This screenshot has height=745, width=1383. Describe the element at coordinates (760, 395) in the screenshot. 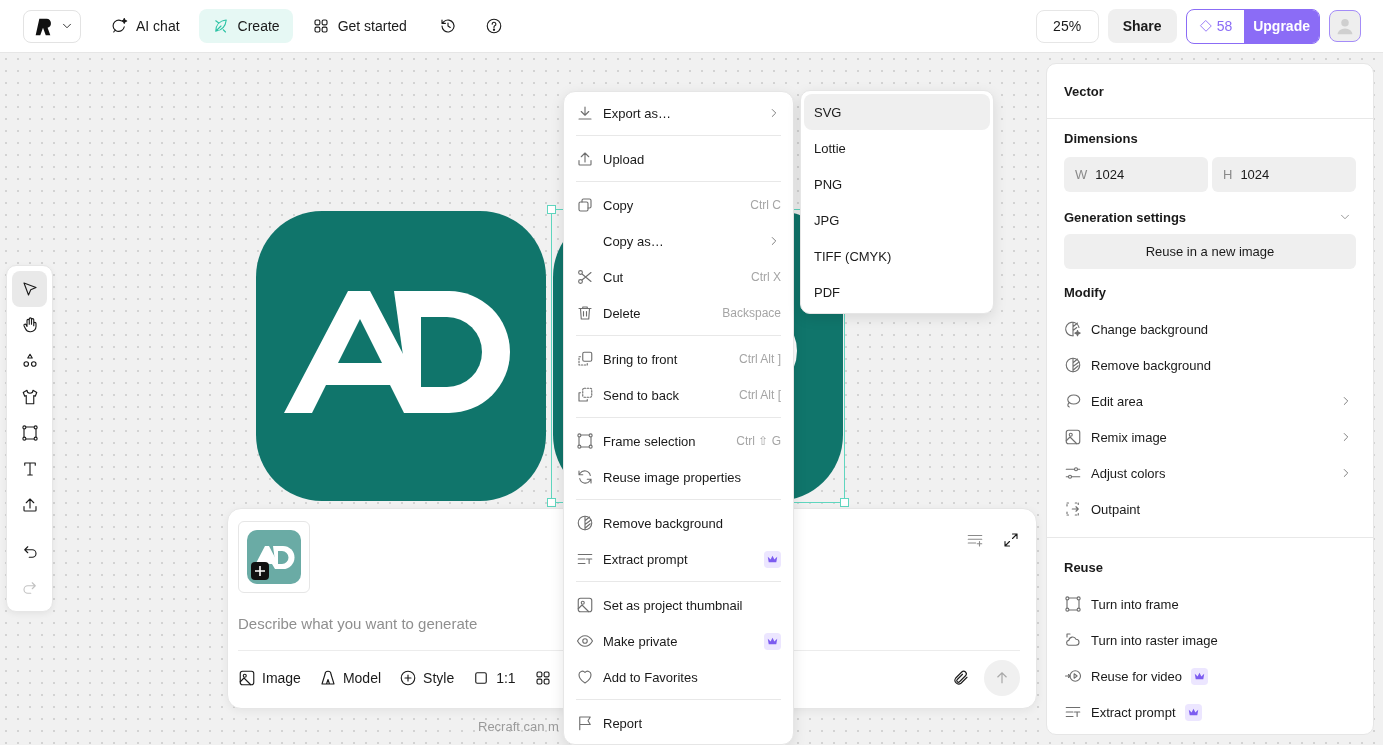

I see `shortcut-hint: Ctrl Alt [` at that location.